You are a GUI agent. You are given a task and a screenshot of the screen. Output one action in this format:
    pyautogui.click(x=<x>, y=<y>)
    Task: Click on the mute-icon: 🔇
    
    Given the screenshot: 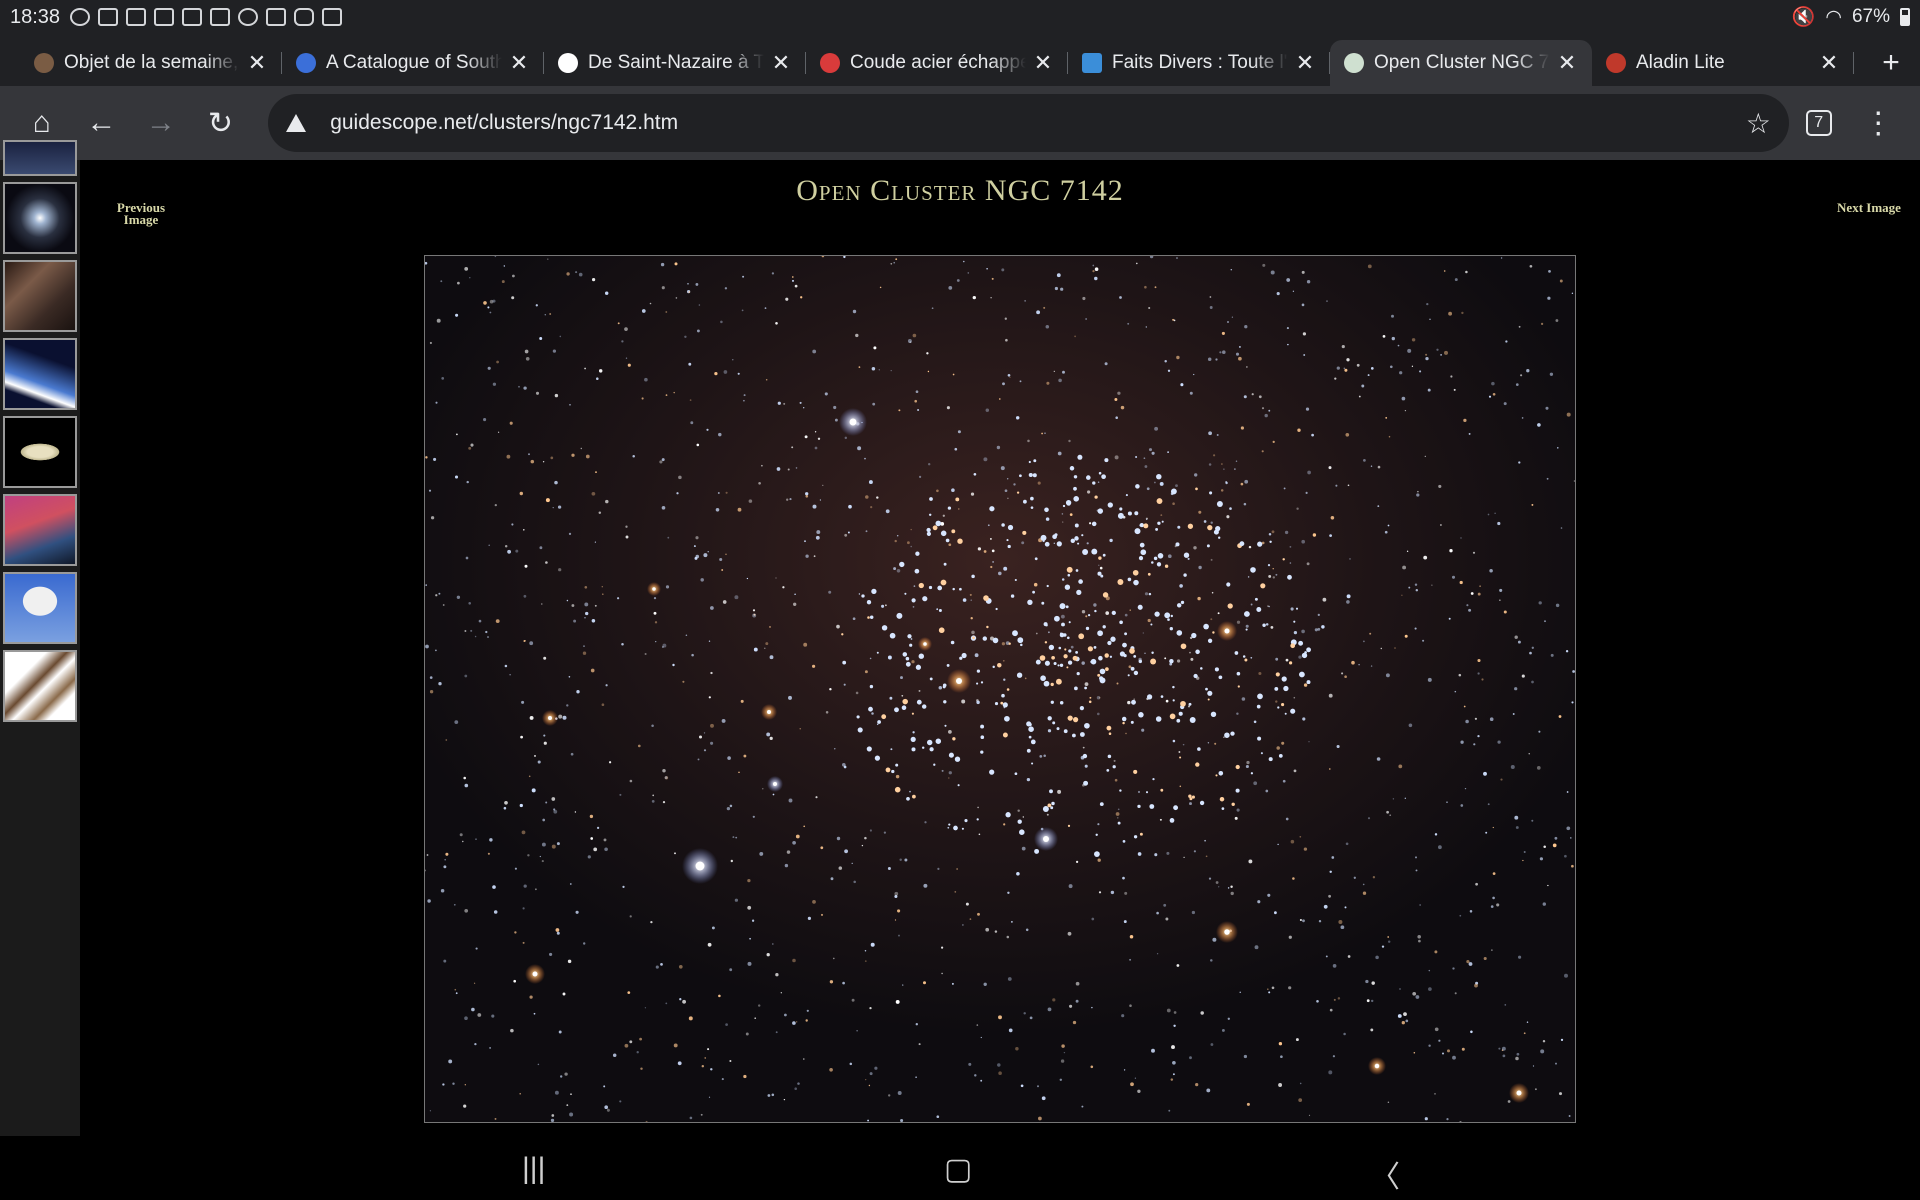 What is the action you would take?
    pyautogui.click(x=1803, y=17)
    